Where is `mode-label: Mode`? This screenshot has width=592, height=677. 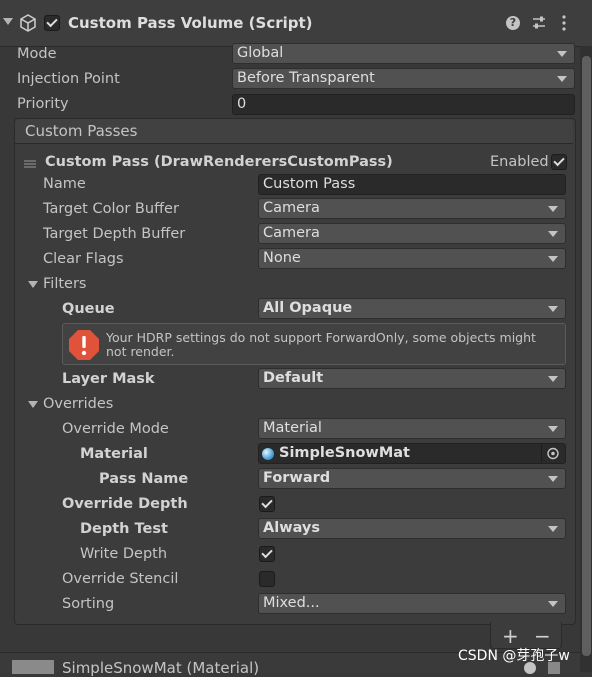
mode-label: Mode is located at coordinates (37, 54).